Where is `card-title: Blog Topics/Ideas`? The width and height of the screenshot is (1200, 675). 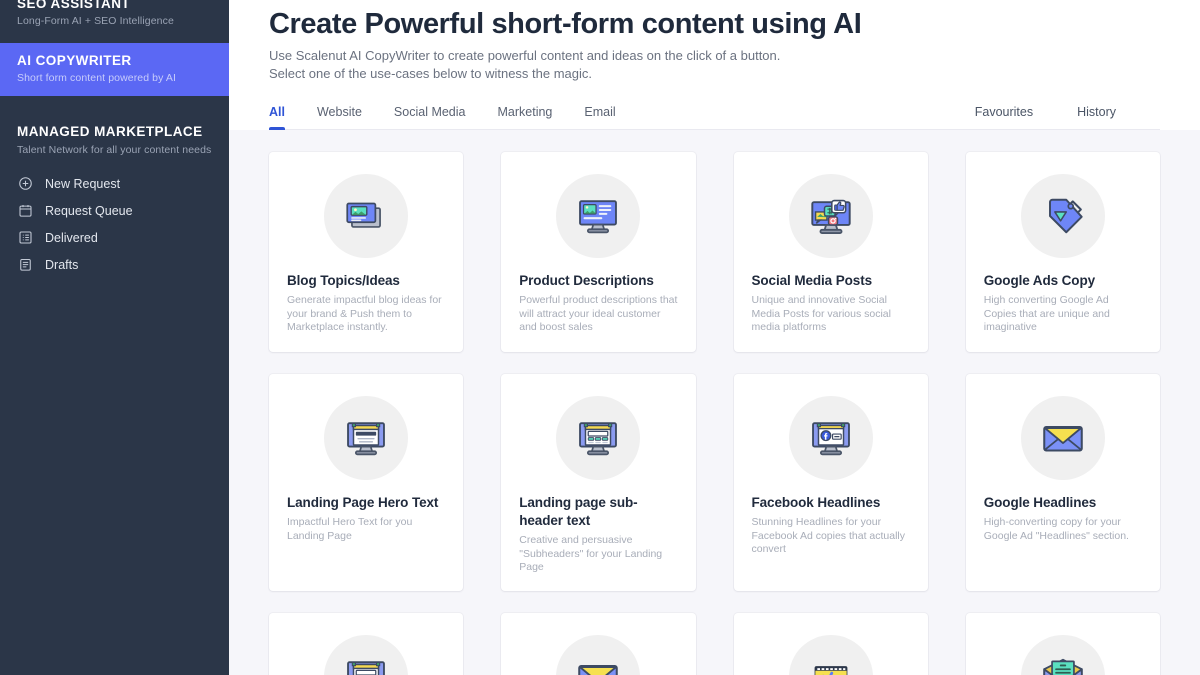
card-title: Blog Topics/Ideas is located at coordinates (343, 280).